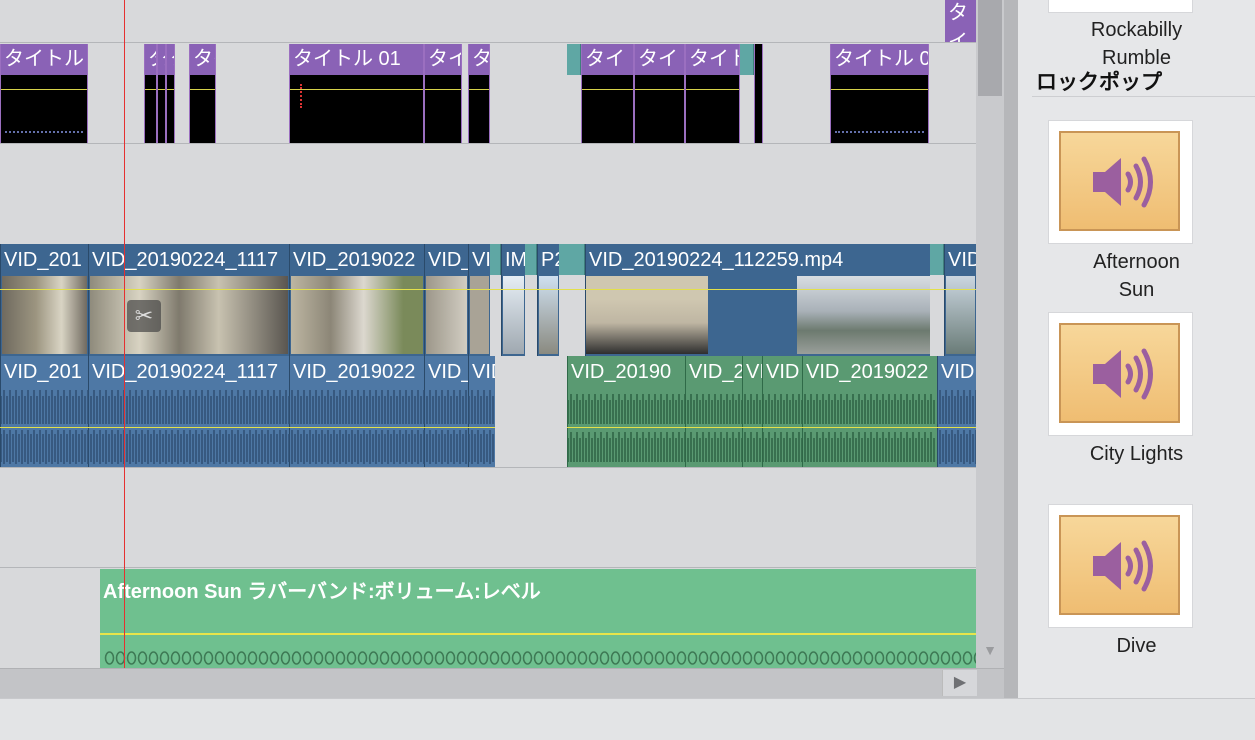 The width and height of the screenshot is (1255, 740). I want to click on divider, so click(1143, 96).